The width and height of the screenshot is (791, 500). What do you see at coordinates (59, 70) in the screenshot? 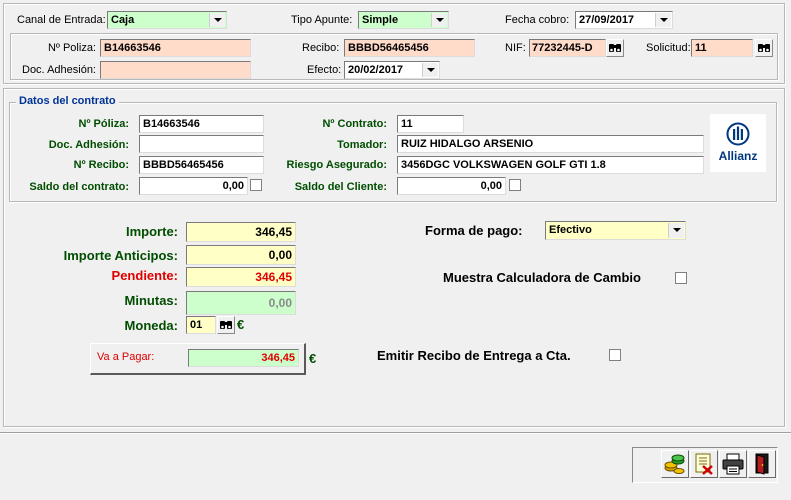
I see `header-doc-adhesion-label: Doc. Adhesión:` at bounding box center [59, 70].